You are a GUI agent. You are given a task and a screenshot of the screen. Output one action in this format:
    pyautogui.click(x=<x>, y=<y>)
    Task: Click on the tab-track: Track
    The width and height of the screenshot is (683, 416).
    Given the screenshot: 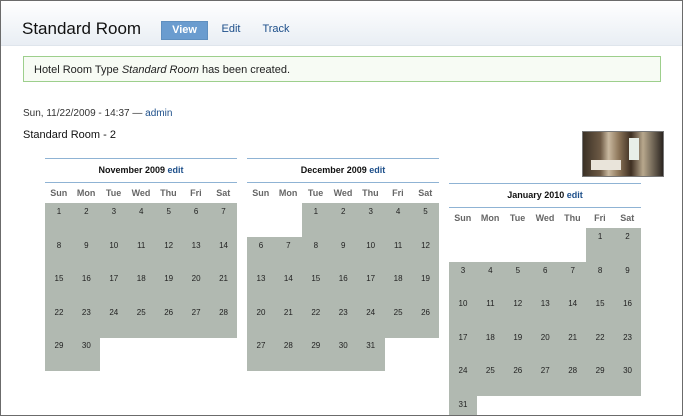 What is the action you would take?
    pyautogui.click(x=276, y=29)
    